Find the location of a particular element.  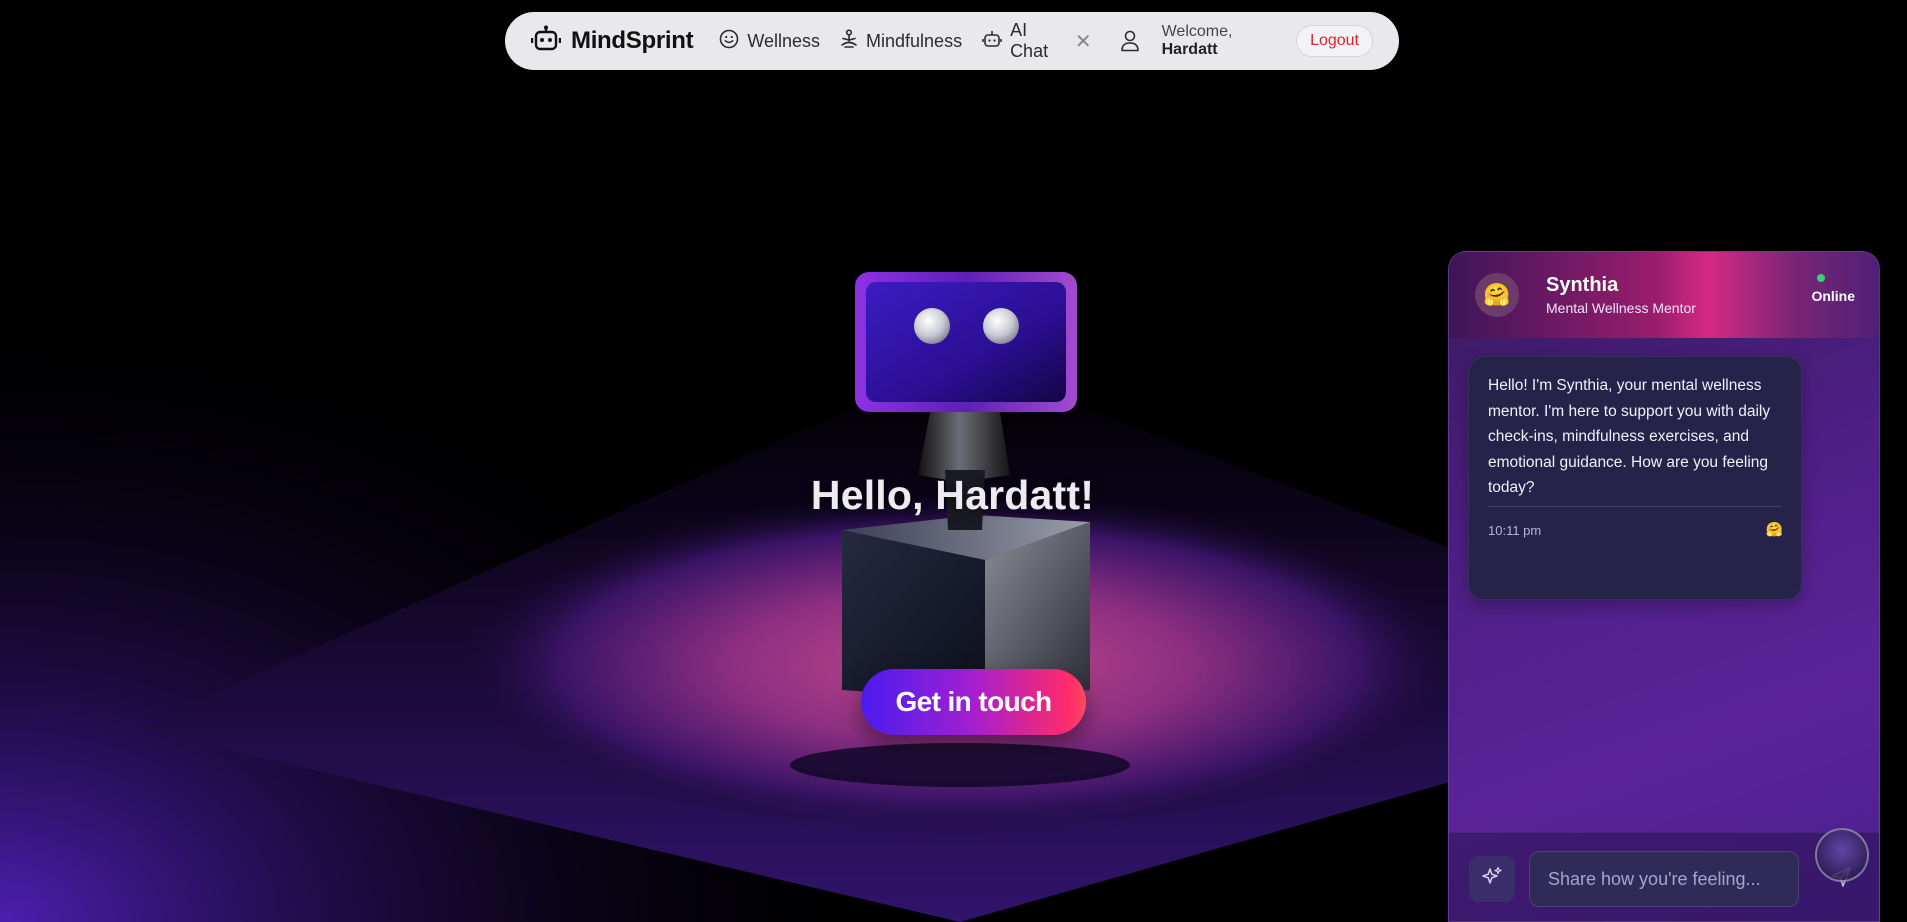

sparkle-icon is located at coordinates (1492, 879).